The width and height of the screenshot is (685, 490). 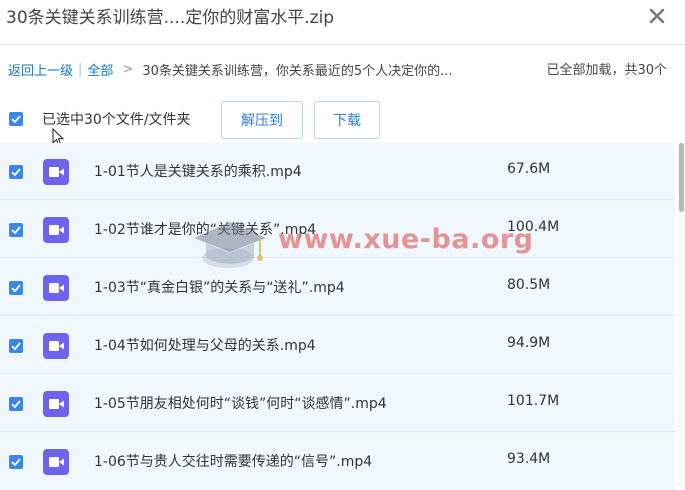 I want to click on file-size: 80.5M, so click(x=529, y=285).